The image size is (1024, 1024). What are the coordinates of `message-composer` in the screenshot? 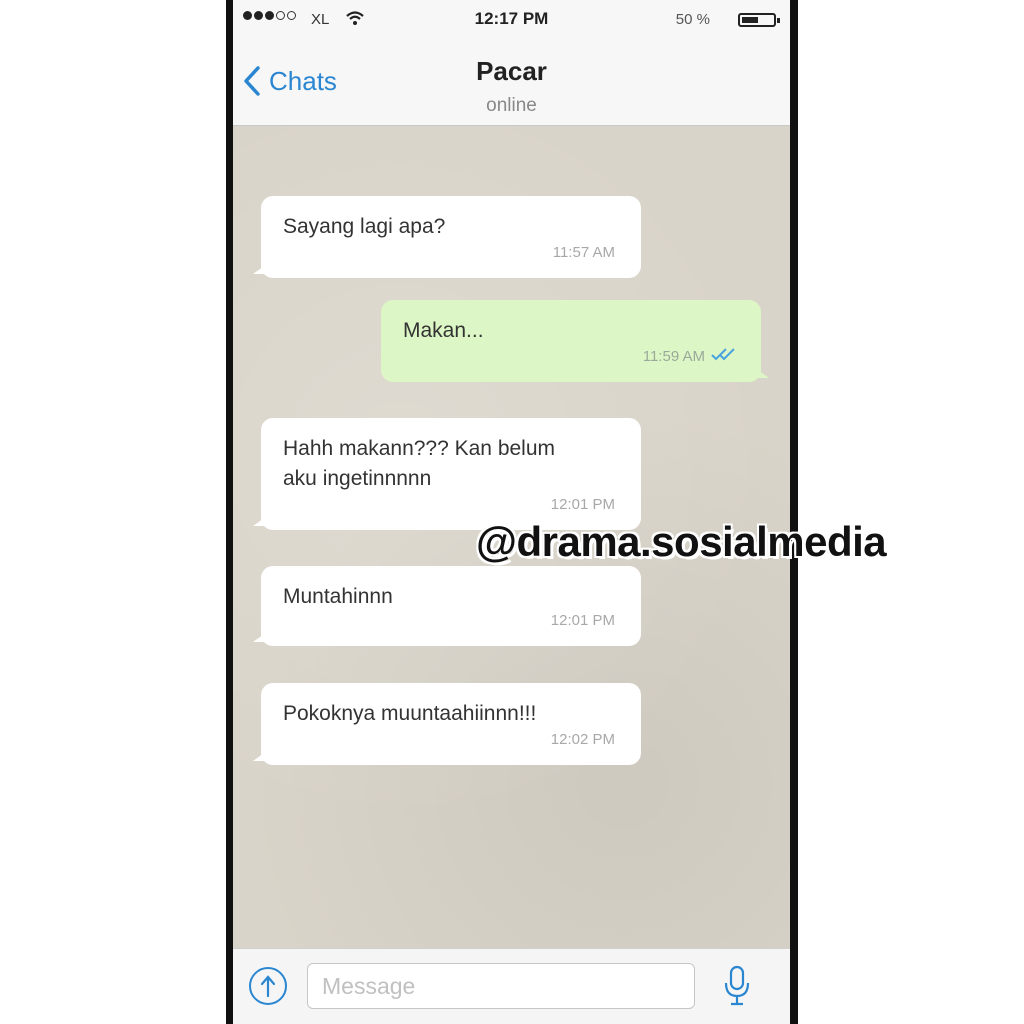 It's located at (511, 986).